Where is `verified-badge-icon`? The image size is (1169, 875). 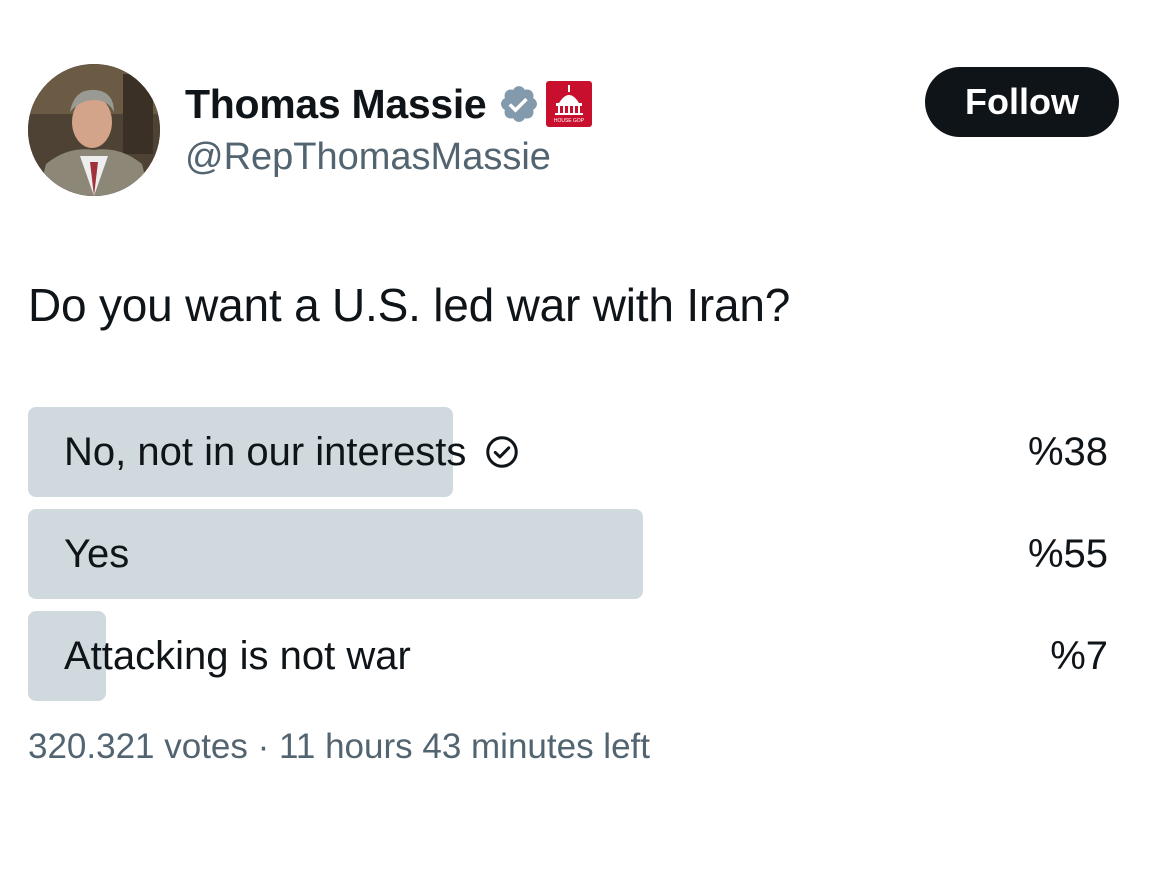
verified-badge-icon is located at coordinates (519, 104).